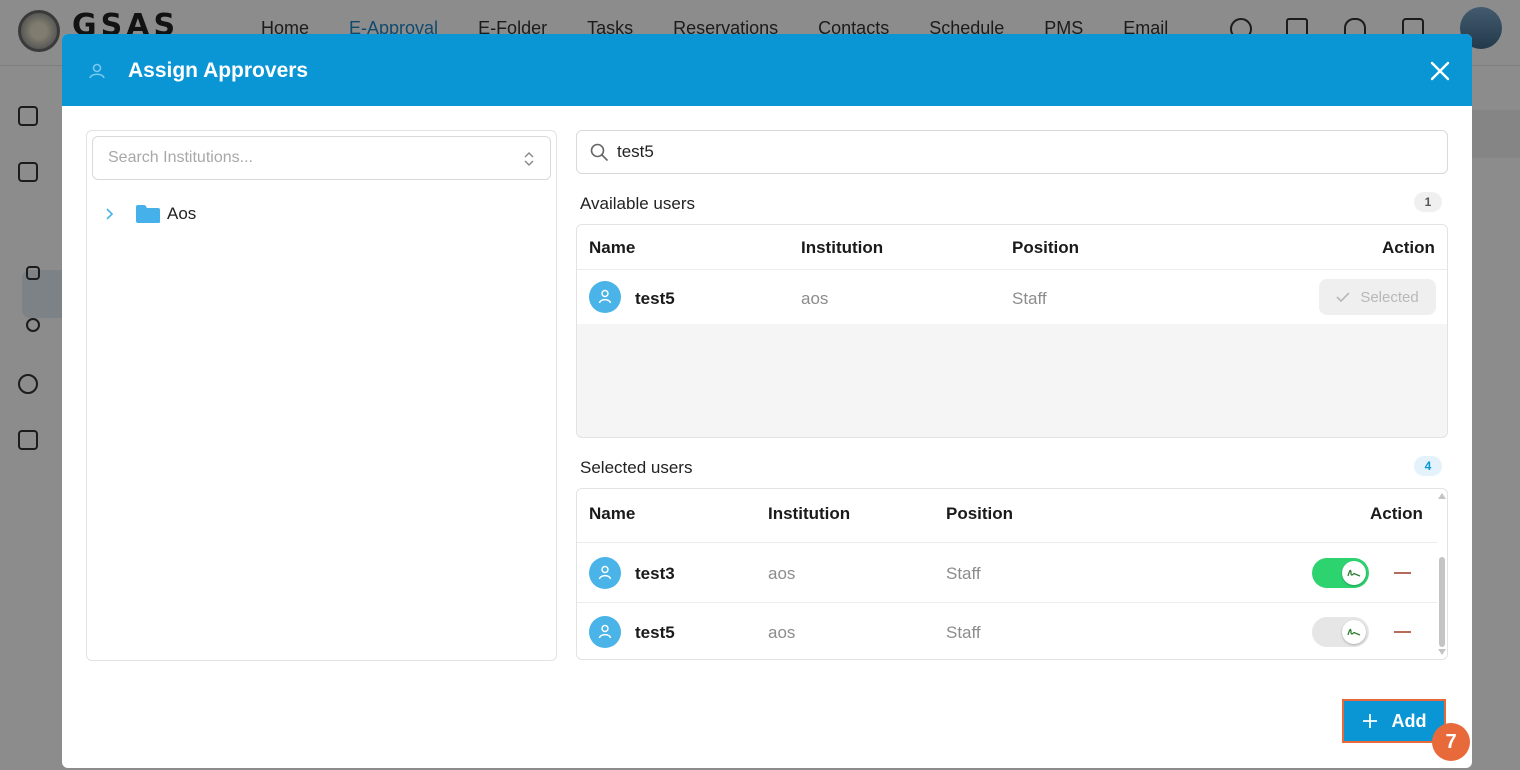 The image size is (1520, 770). I want to click on search-icon, so click(599, 152).